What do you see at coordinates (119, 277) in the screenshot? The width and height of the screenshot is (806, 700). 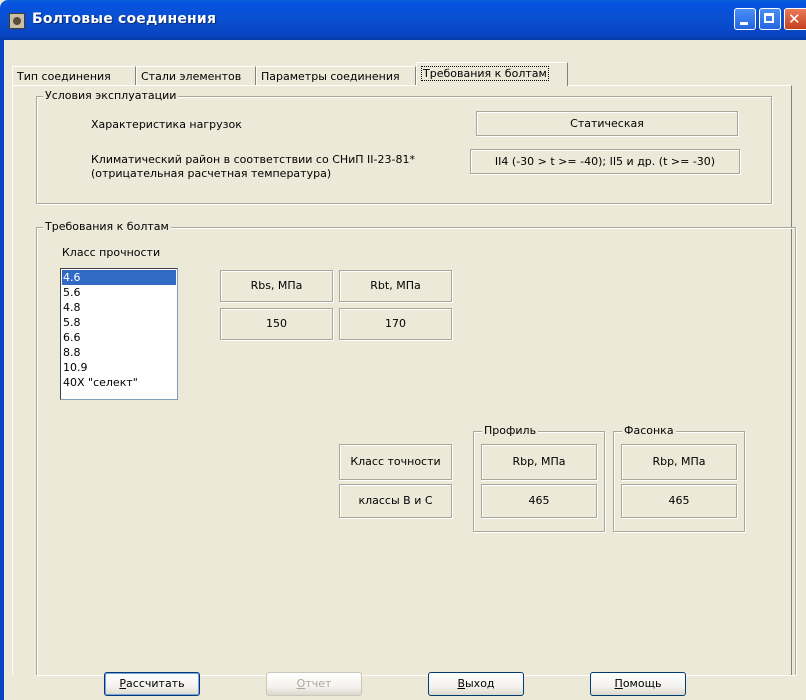 I see `list-item: 4.6` at bounding box center [119, 277].